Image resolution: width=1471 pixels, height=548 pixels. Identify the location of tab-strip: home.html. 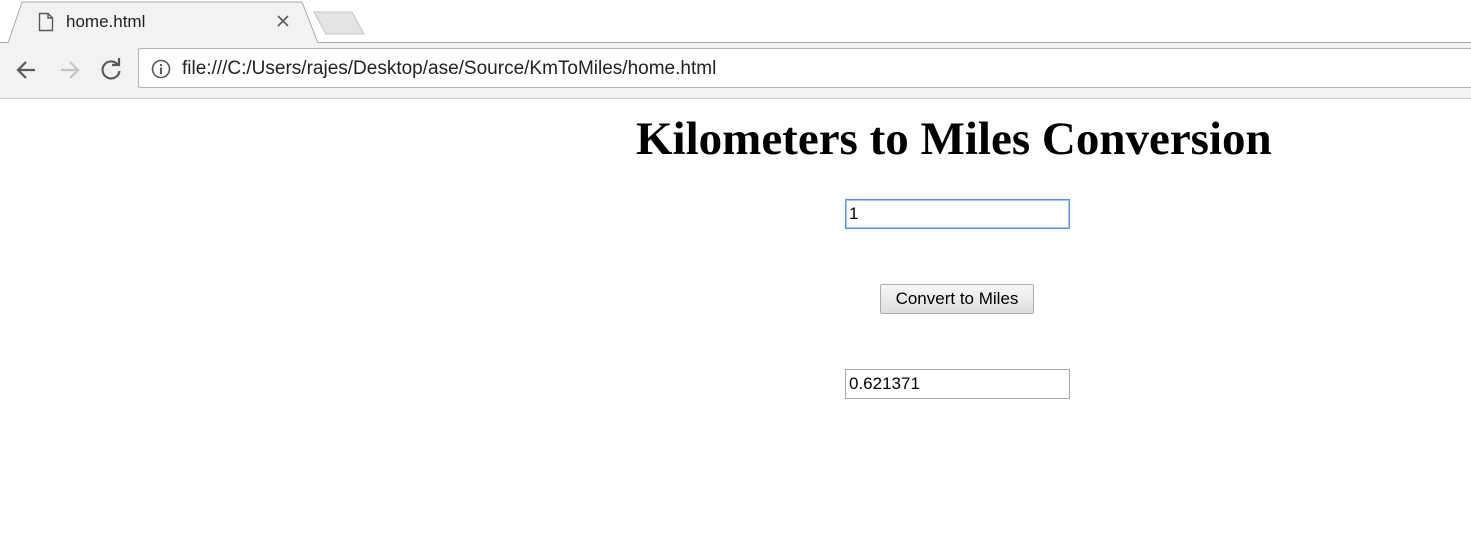
(735, 22).